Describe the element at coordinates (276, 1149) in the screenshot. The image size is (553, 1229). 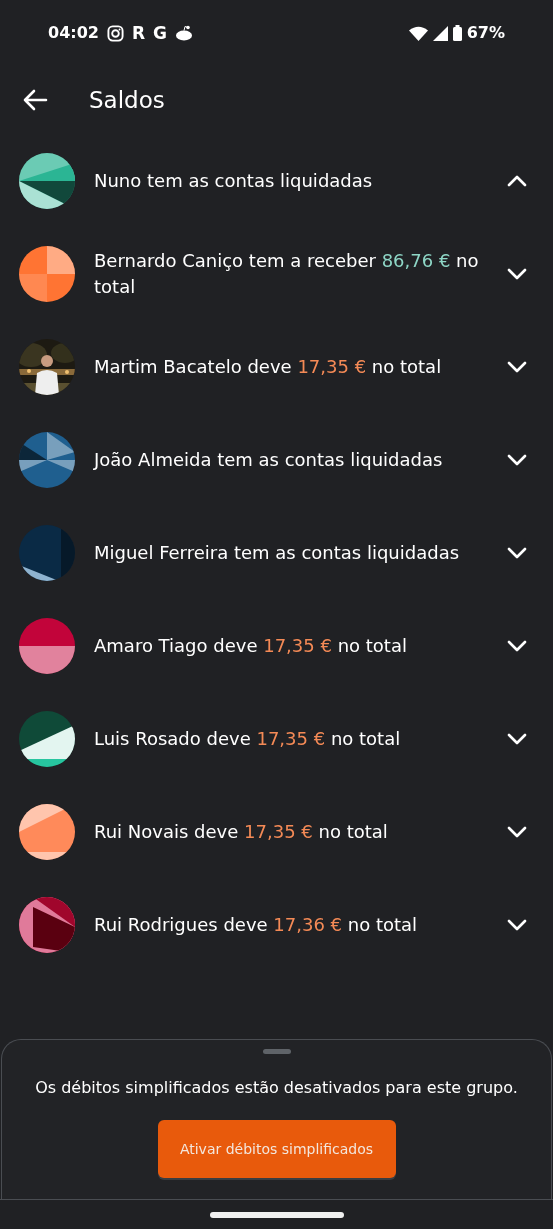
I see `enable-button: Ativar débitos simplificados` at that location.